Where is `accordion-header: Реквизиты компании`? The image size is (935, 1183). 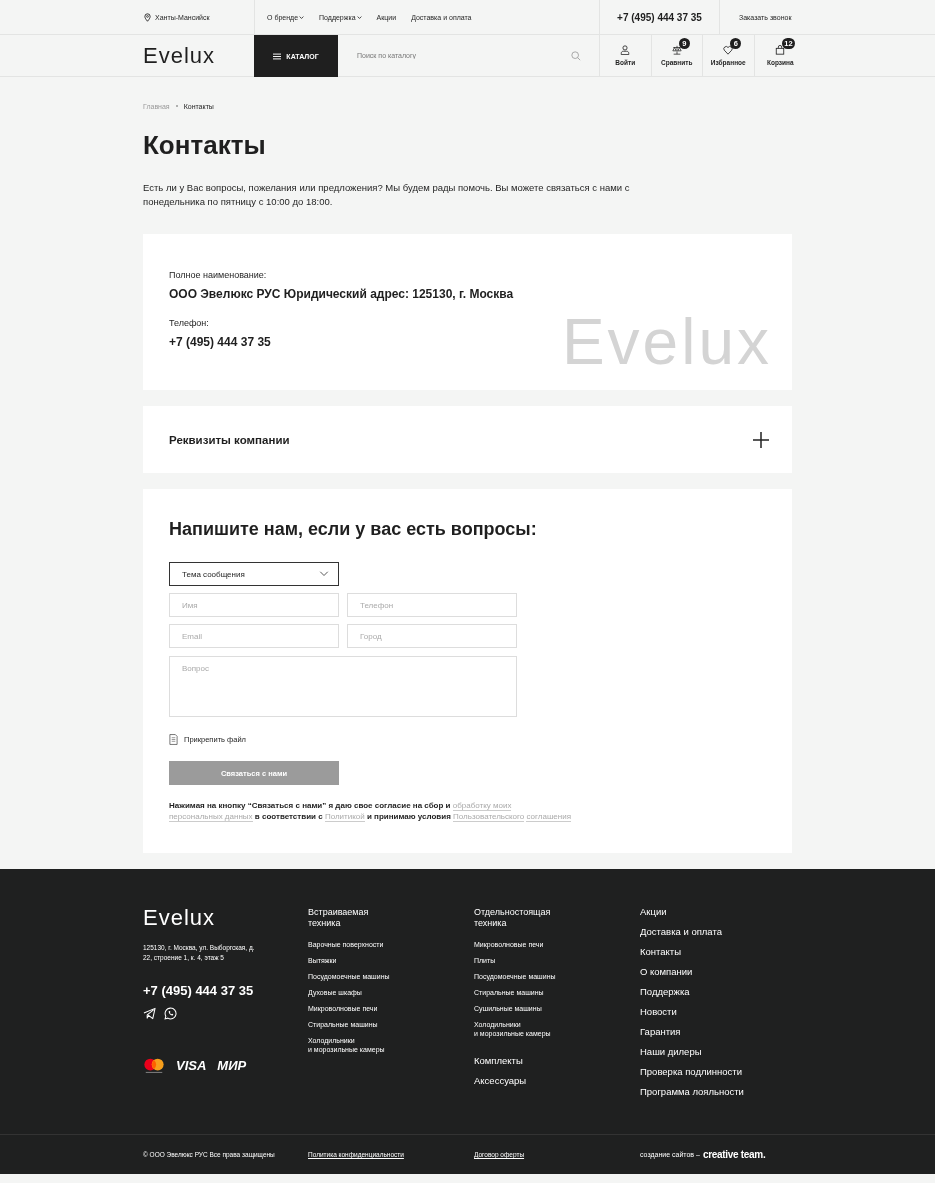 accordion-header: Реквизиты компании is located at coordinates (467, 439).